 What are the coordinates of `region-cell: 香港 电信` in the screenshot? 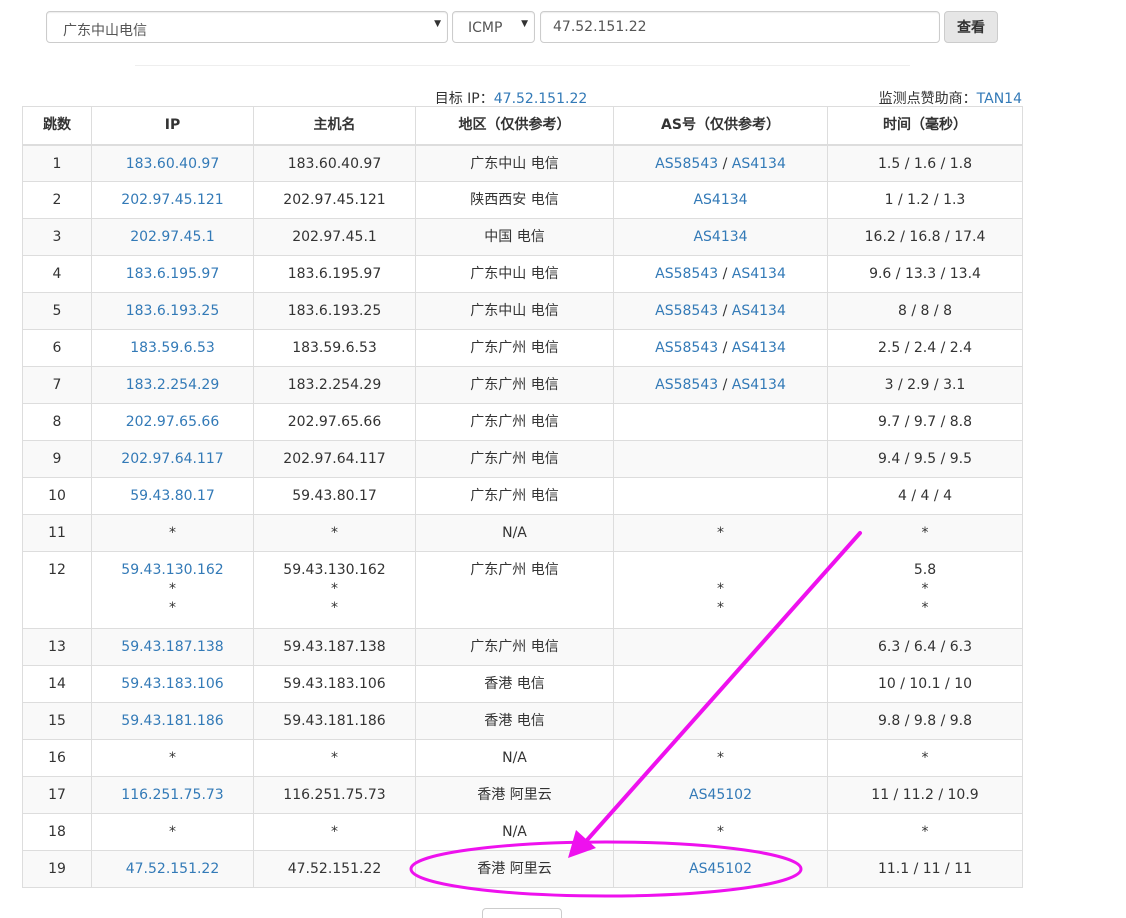 It's located at (514, 684).